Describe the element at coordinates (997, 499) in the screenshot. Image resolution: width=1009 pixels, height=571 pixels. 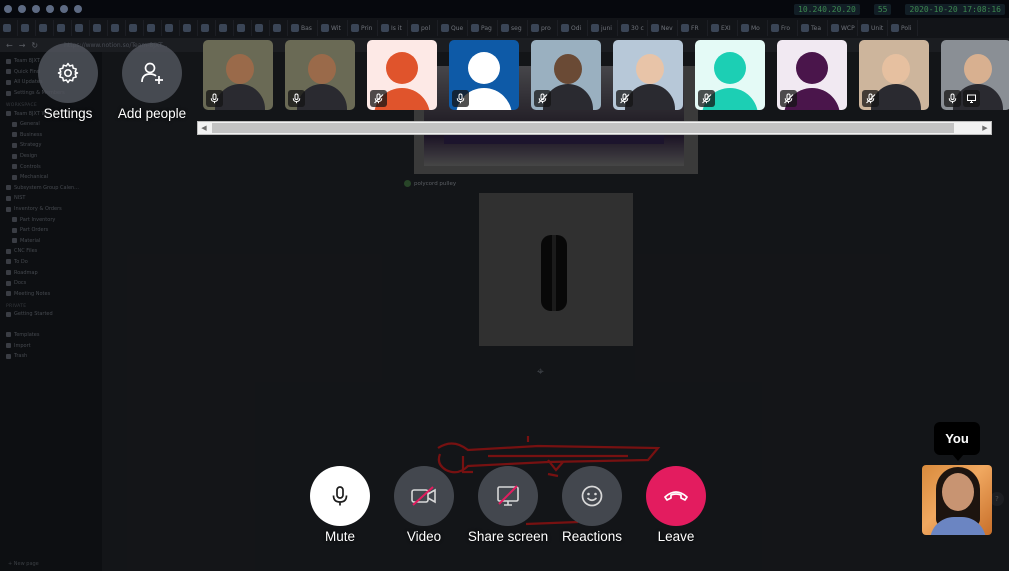
I see `help-button: ?` at that location.